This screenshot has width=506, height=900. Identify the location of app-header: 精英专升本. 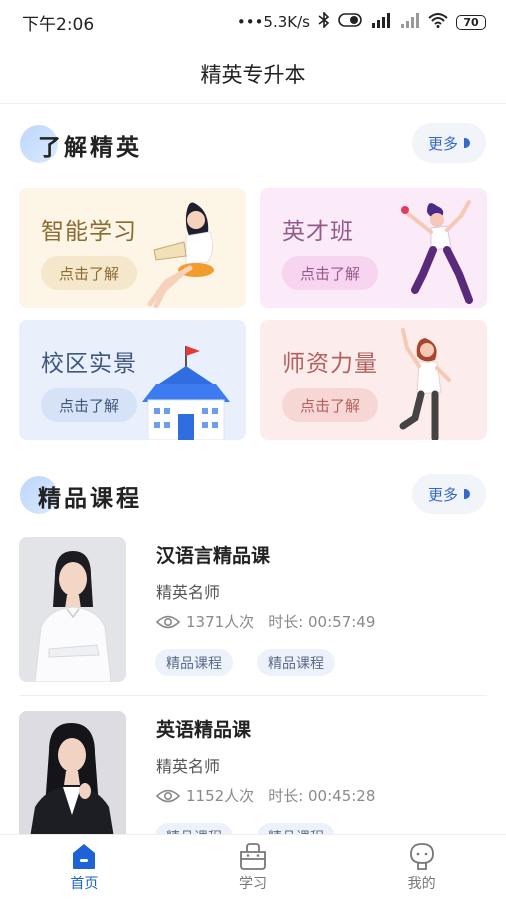
(253, 74).